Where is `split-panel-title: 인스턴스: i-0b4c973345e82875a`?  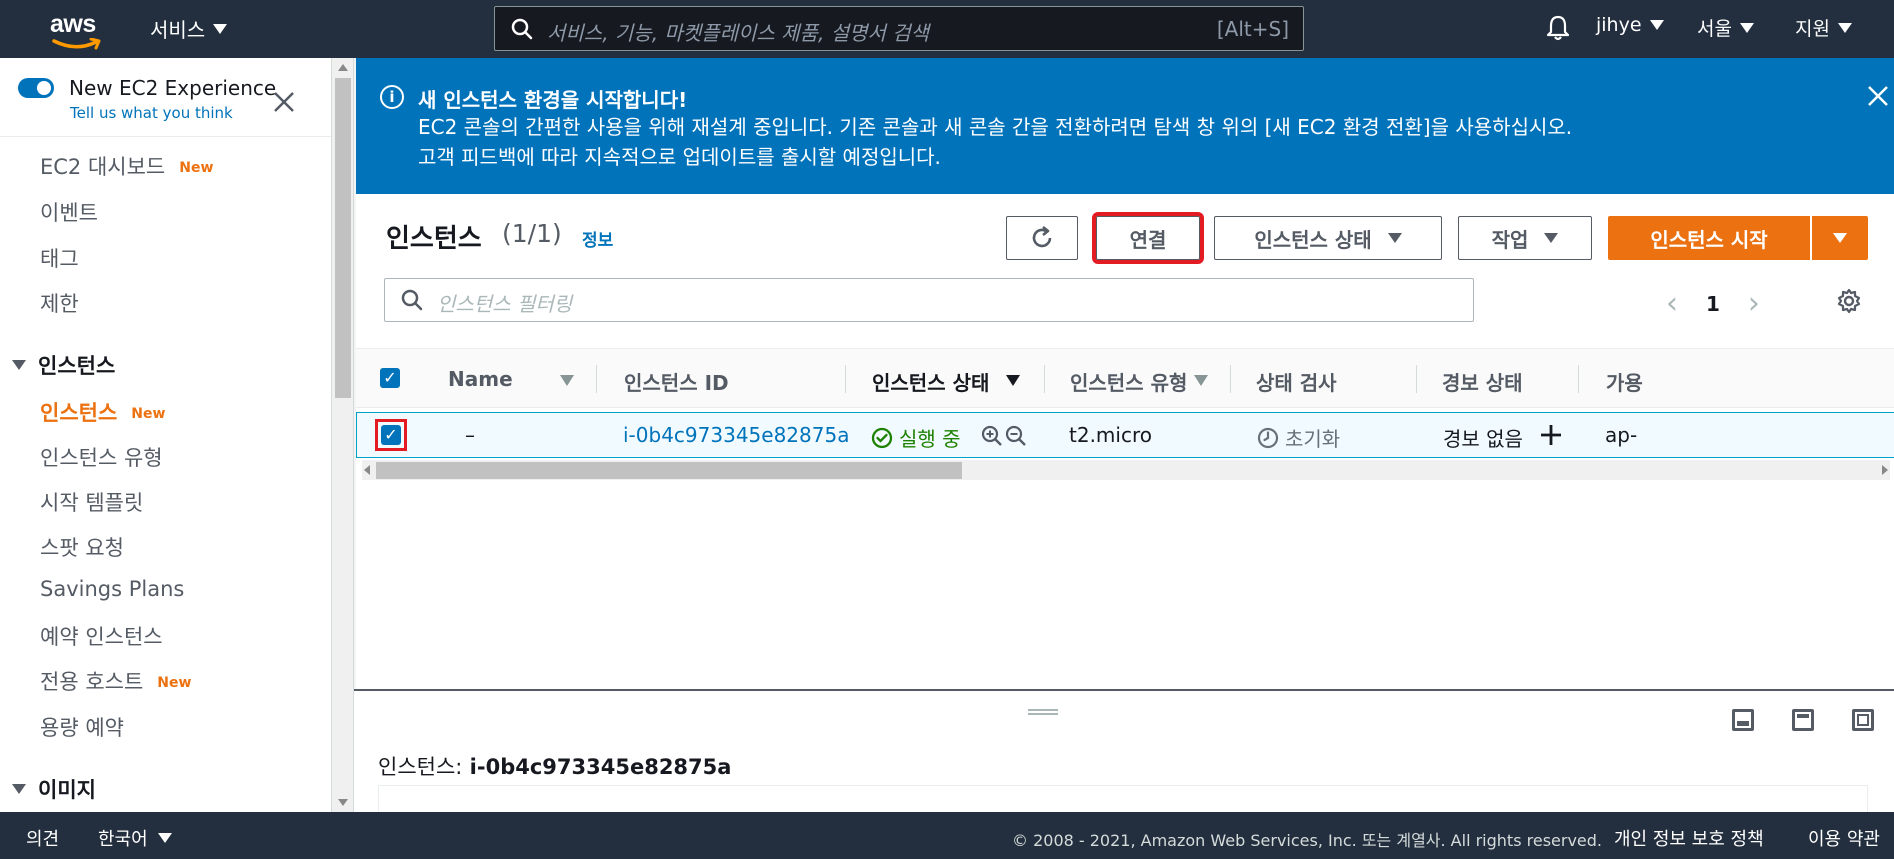
split-panel-title: 인스턴스: i-0b4c973345e82875a is located at coordinates (554, 766).